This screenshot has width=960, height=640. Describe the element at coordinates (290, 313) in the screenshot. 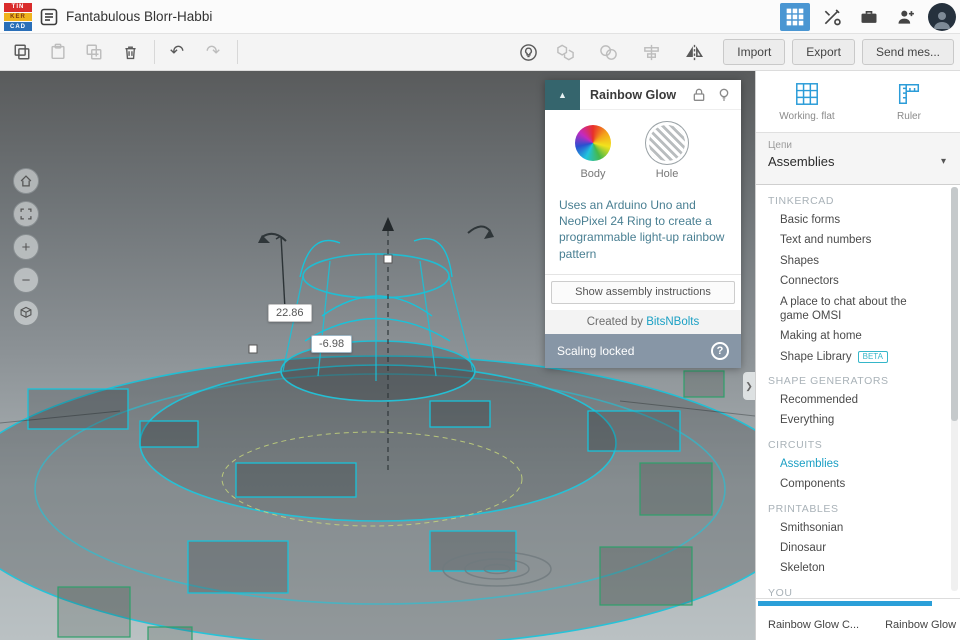

I see `dimension-input: 22.86` at that location.